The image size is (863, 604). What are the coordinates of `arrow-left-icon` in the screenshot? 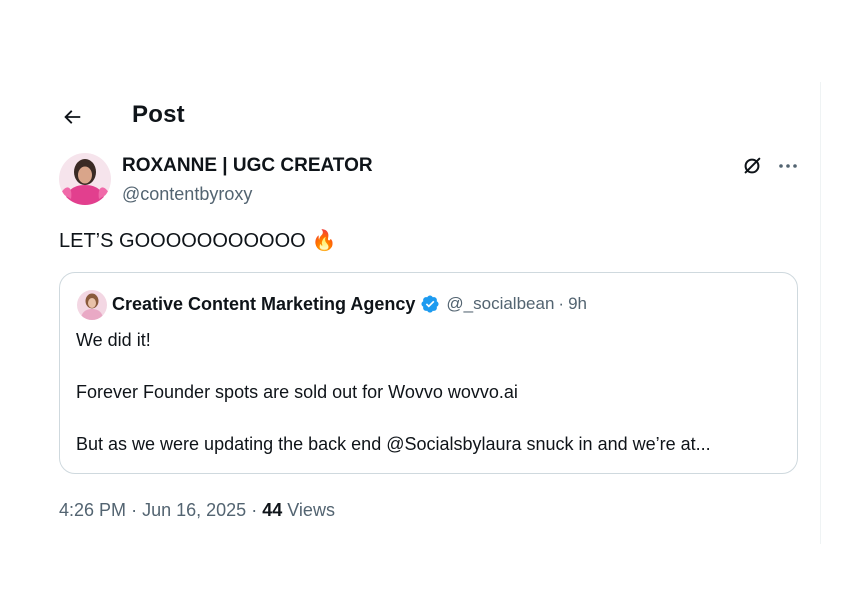 It's located at (72, 117).